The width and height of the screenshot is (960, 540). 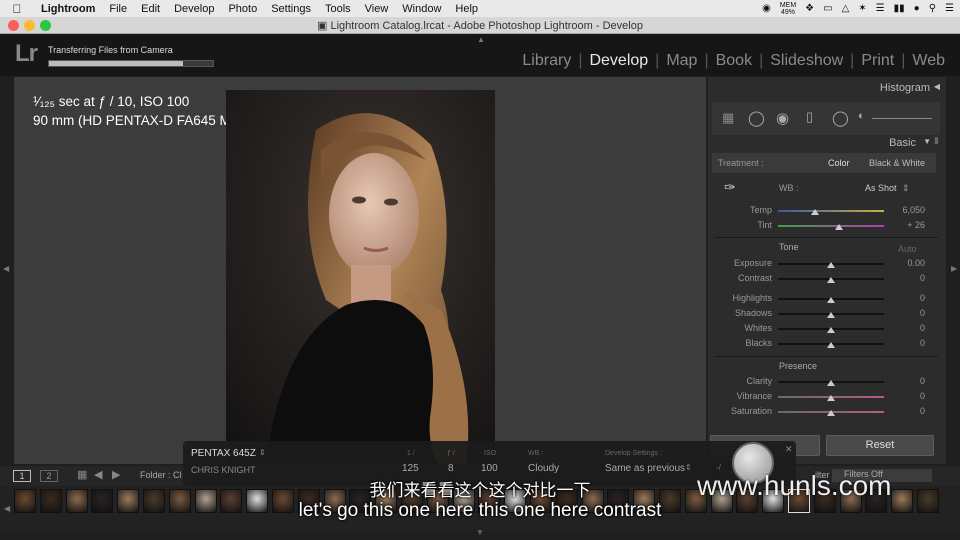 What do you see at coordinates (730, 187) in the screenshot?
I see `eyedropper-icon: ✑` at bounding box center [730, 187].